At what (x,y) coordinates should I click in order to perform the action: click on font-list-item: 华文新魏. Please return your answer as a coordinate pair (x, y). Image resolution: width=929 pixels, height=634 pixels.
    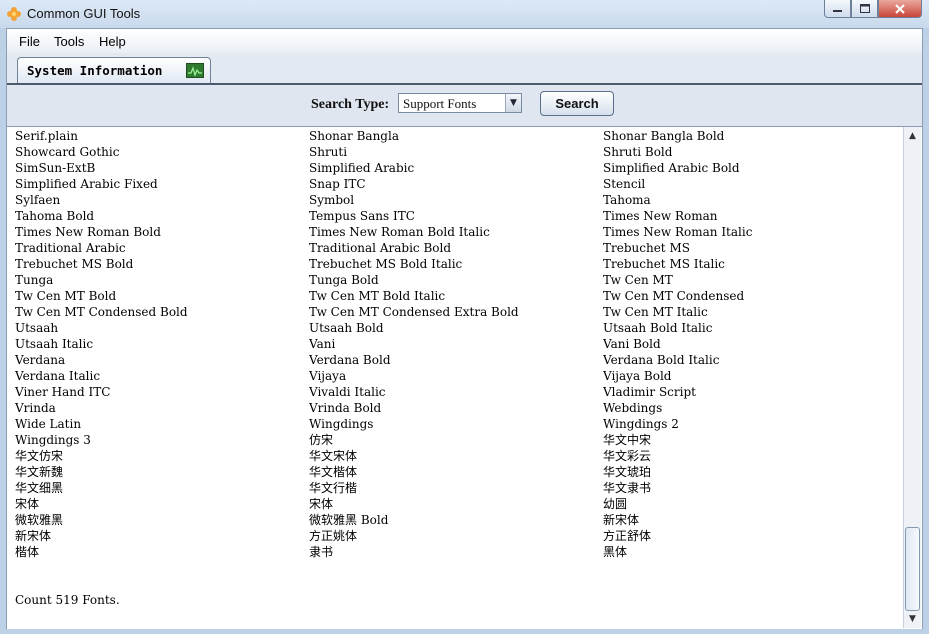
    Looking at the image, I should click on (39, 472).